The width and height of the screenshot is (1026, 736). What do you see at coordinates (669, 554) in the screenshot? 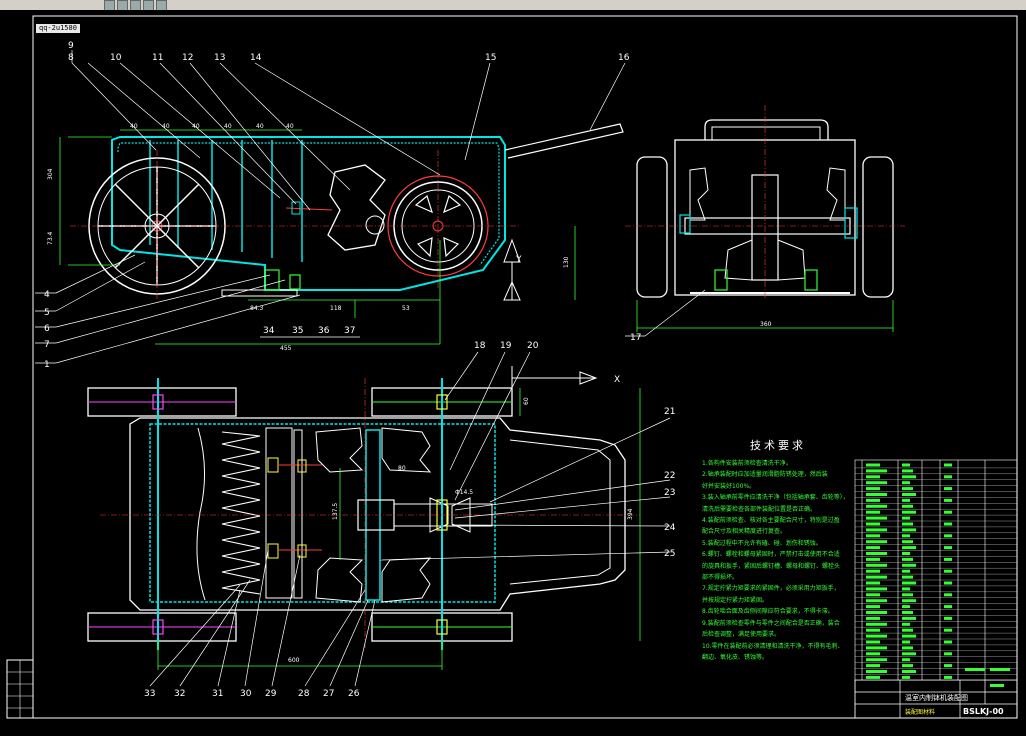
I see `label-25: 25` at bounding box center [669, 554].